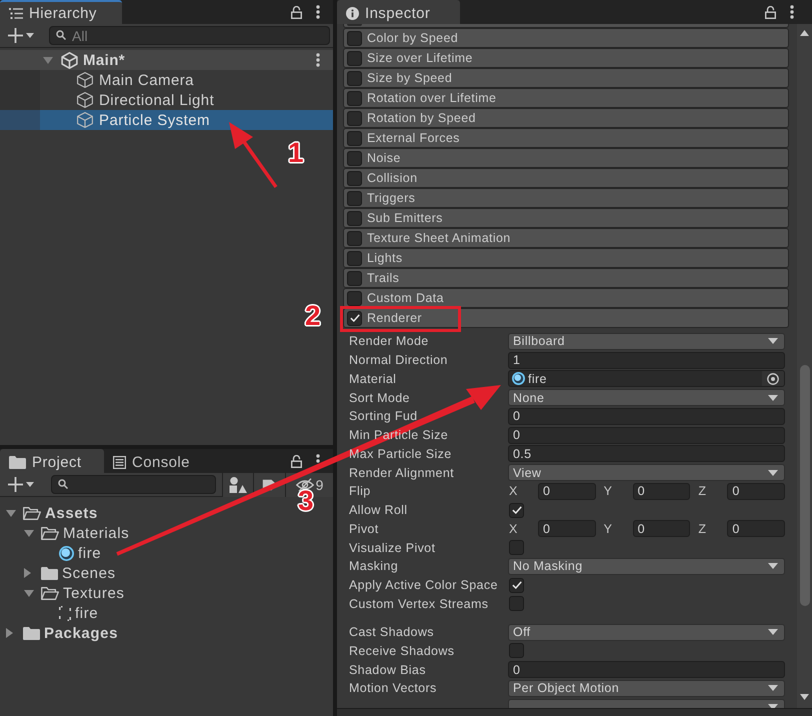  Describe the element at coordinates (50, 593) in the screenshot. I see `open-folder-icon` at that location.